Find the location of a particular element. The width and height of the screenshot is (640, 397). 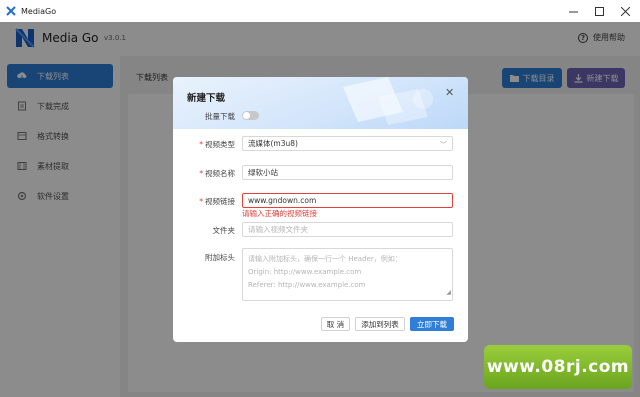

app-icon is located at coordinates (11, 11).